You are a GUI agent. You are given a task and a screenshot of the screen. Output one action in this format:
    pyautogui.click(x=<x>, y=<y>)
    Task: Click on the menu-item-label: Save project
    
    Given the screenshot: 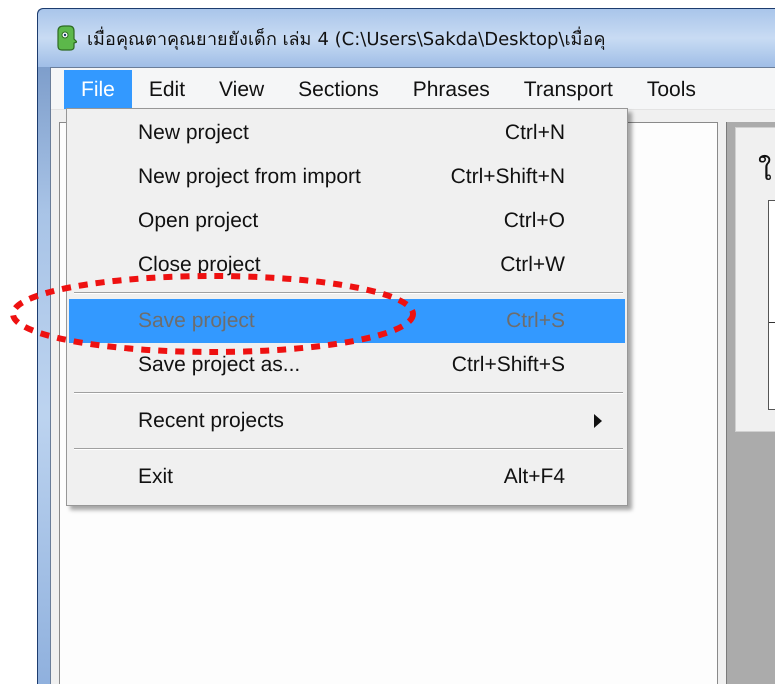 What is the action you would take?
    pyautogui.click(x=196, y=321)
    